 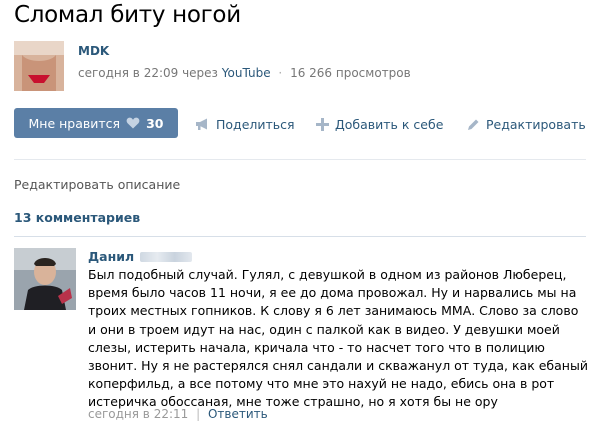 I want to click on plus-icon, so click(x=322, y=124).